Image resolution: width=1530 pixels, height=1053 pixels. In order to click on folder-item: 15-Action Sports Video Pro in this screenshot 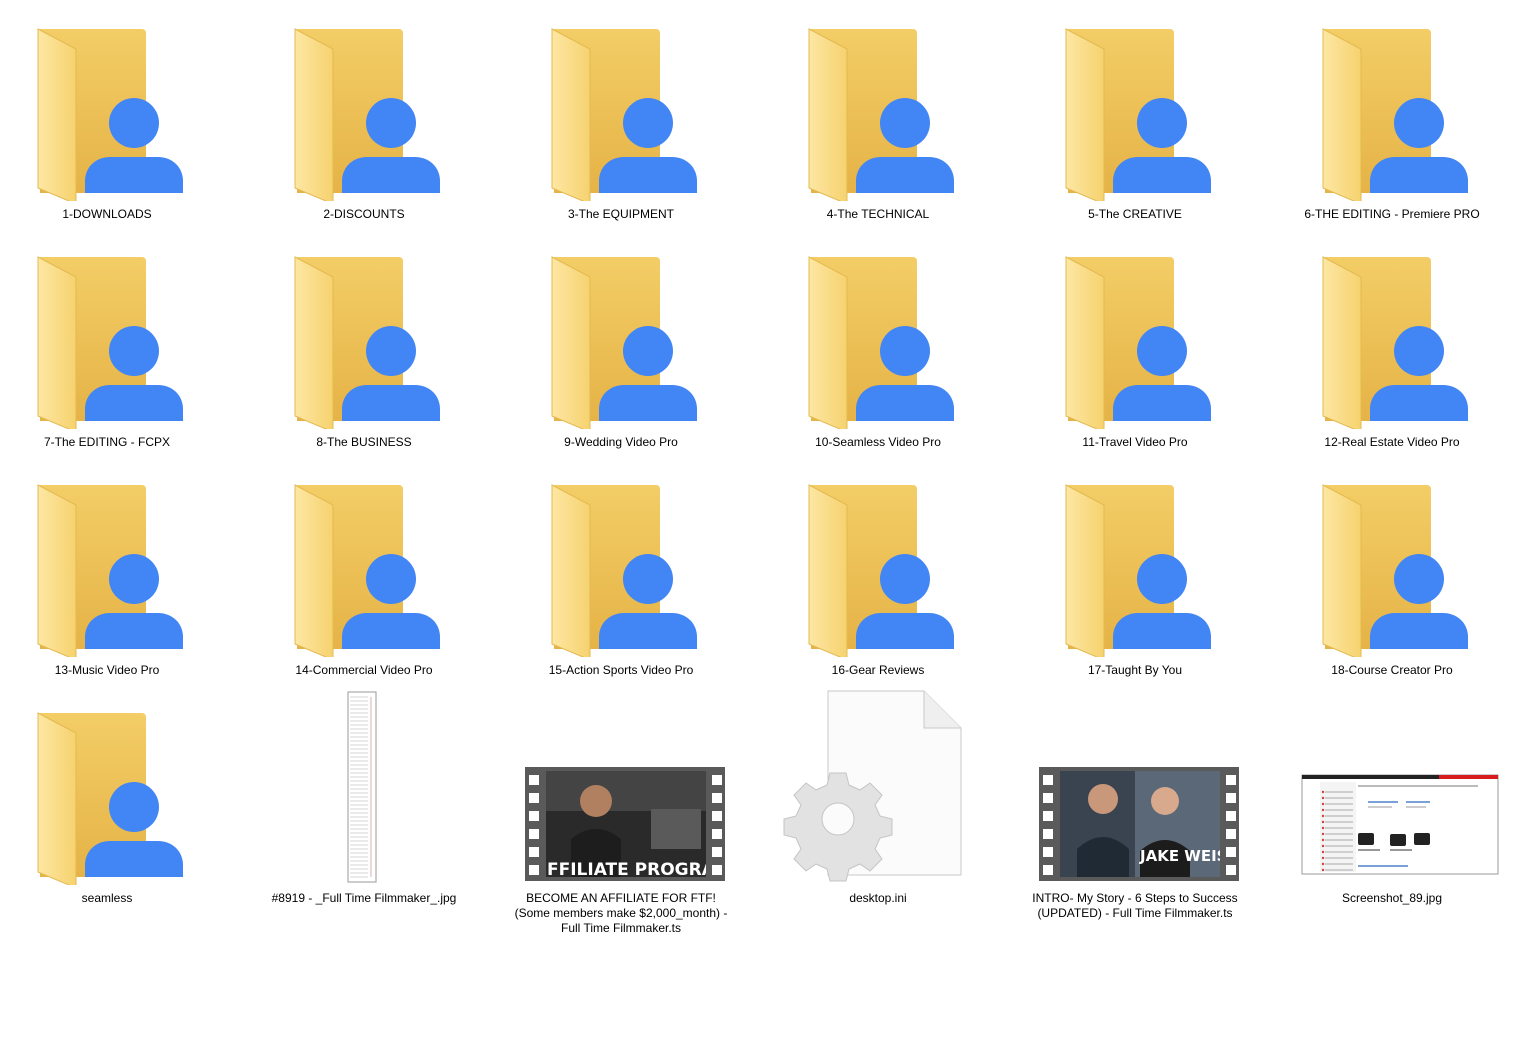, I will do `click(621, 575)`.